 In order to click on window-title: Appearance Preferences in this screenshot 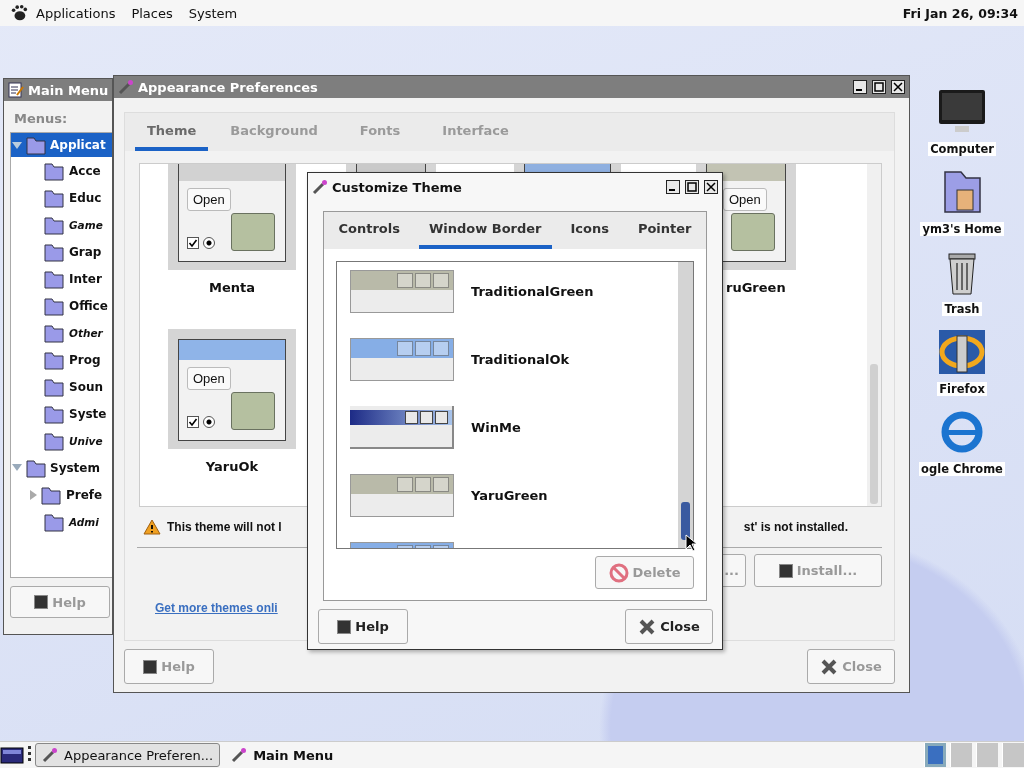, I will do `click(228, 87)`.